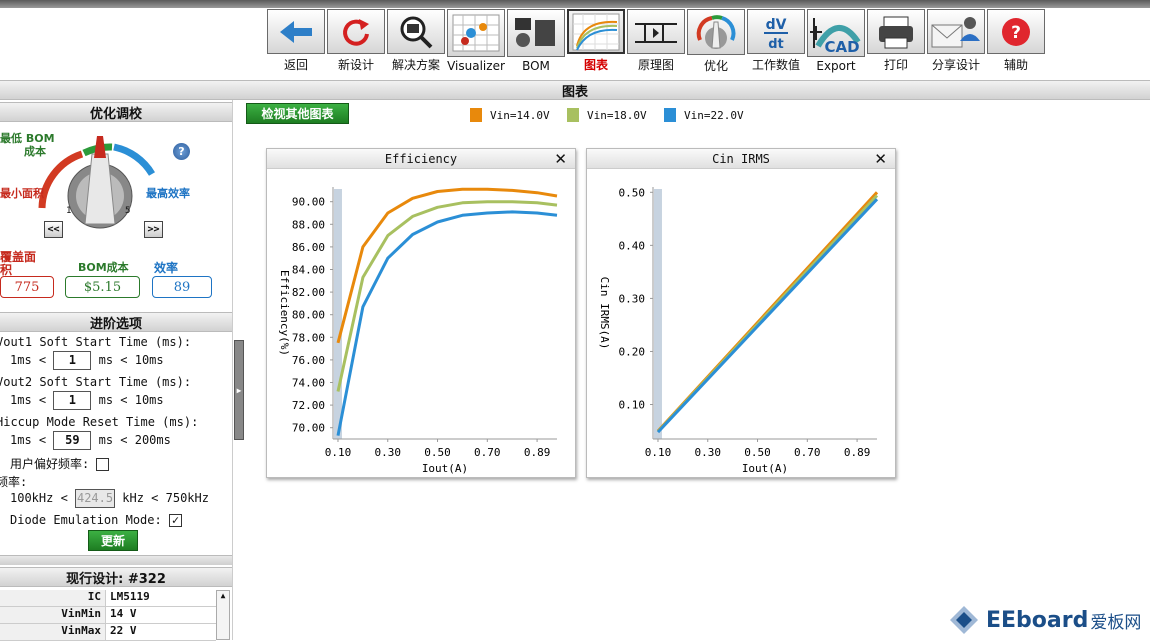 This screenshot has height=641, width=1150. Describe the element at coordinates (308, 337) in the screenshot. I see `y-tick-label: 78.00` at that location.